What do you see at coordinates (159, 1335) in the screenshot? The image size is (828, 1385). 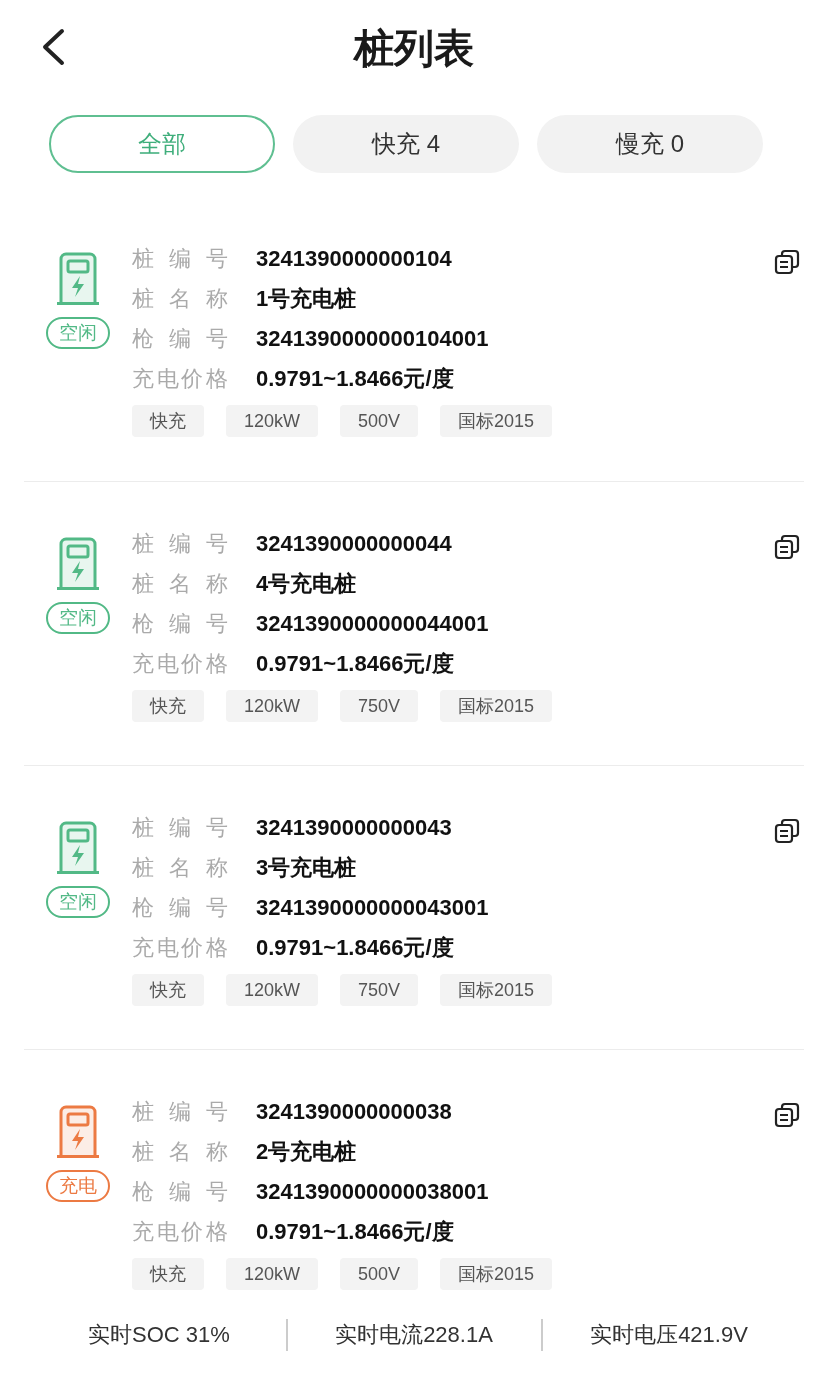 I see `realtime-reading: 实时SOC 31%` at bounding box center [159, 1335].